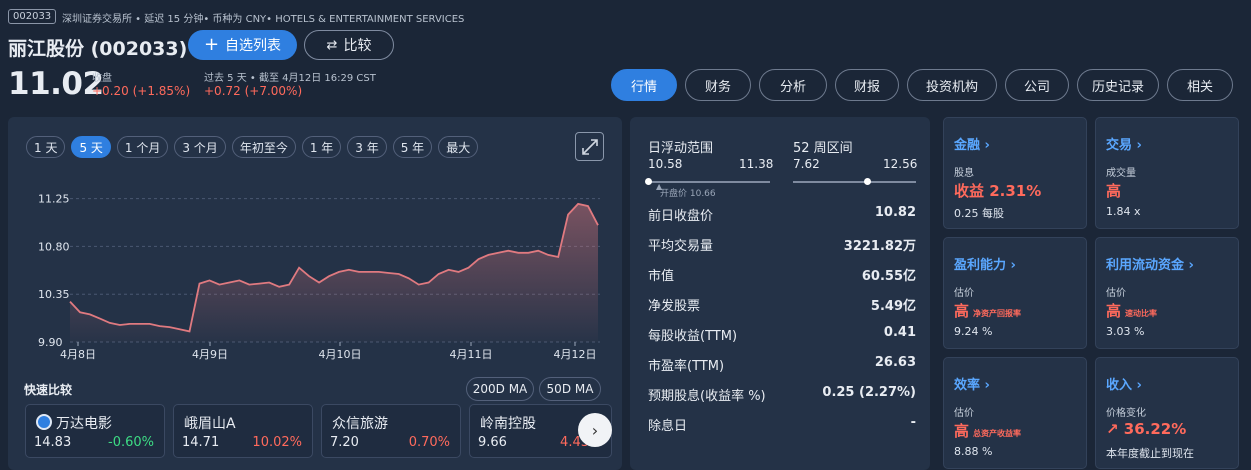 The height and width of the screenshot is (470, 1251). Describe the element at coordinates (782, 394) in the screenshot. I see `stat-dividend: 预期股息(收益率 %) 0.25 (2.27%)` at that location.